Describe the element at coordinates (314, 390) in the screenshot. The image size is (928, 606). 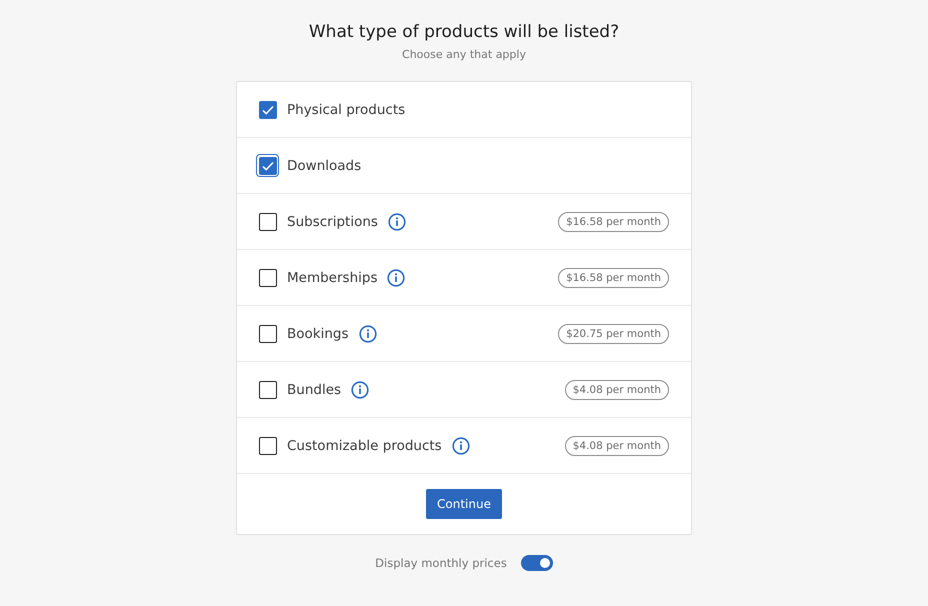
I see `option-label: Bundles` at that location.